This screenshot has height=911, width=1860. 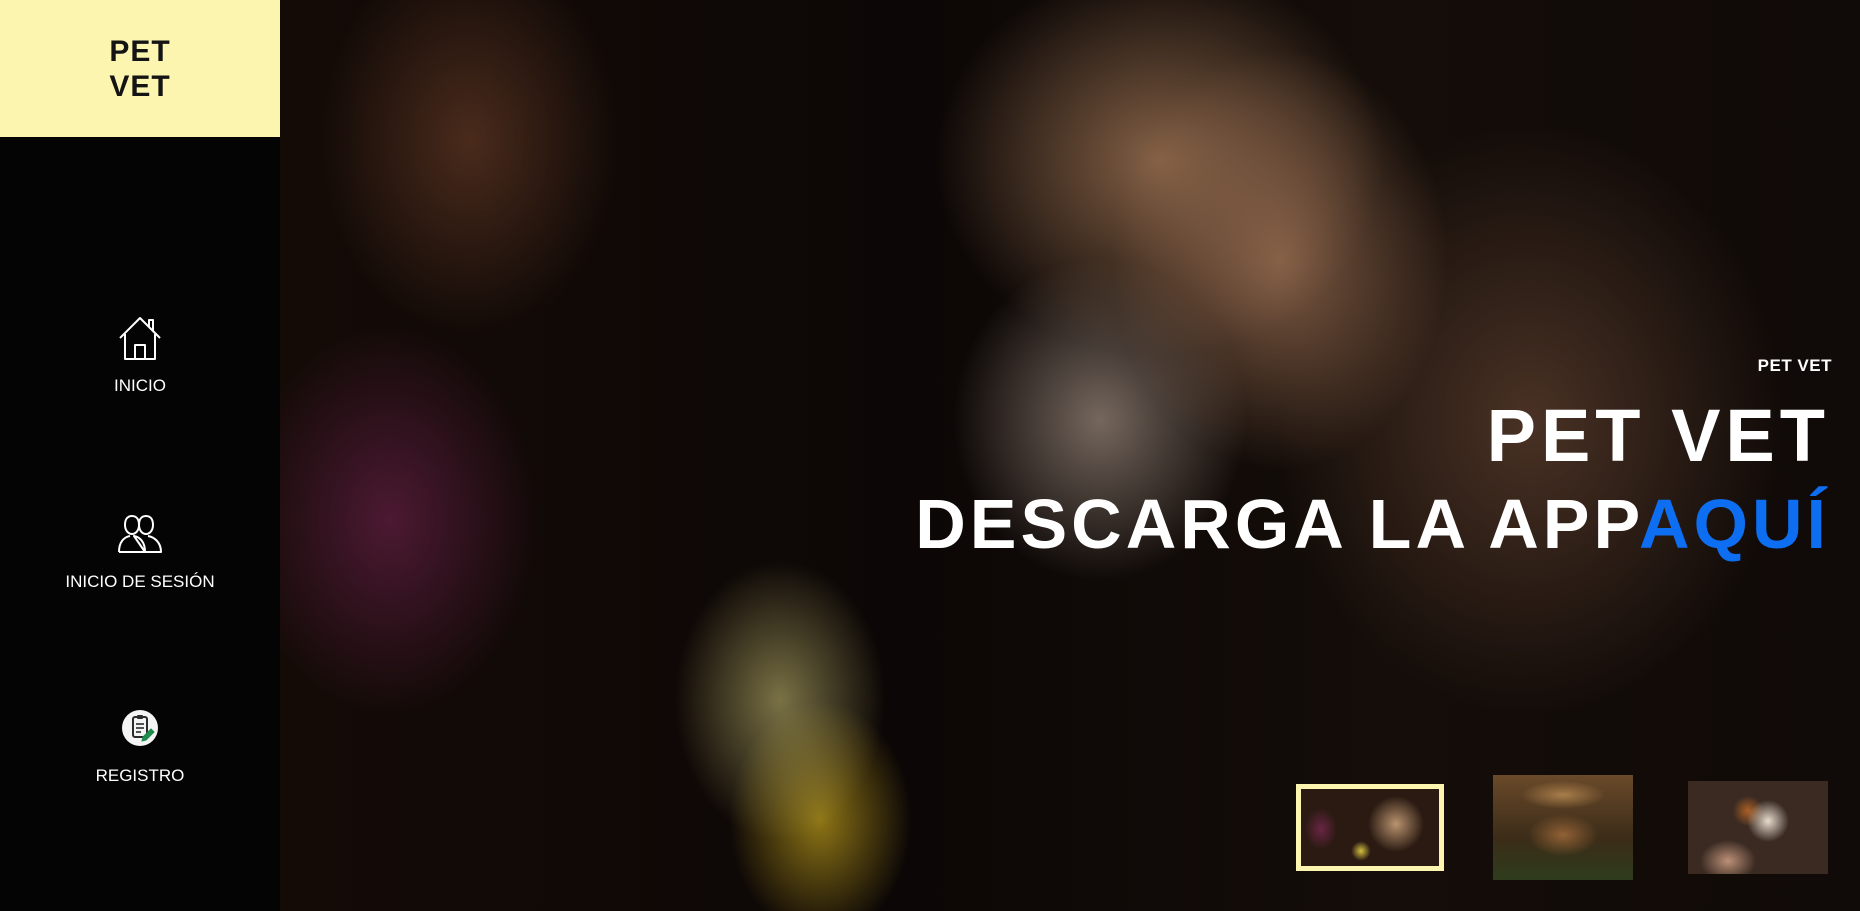 I want to click on hero-title: PET VET, so click(x=1658, y=435).